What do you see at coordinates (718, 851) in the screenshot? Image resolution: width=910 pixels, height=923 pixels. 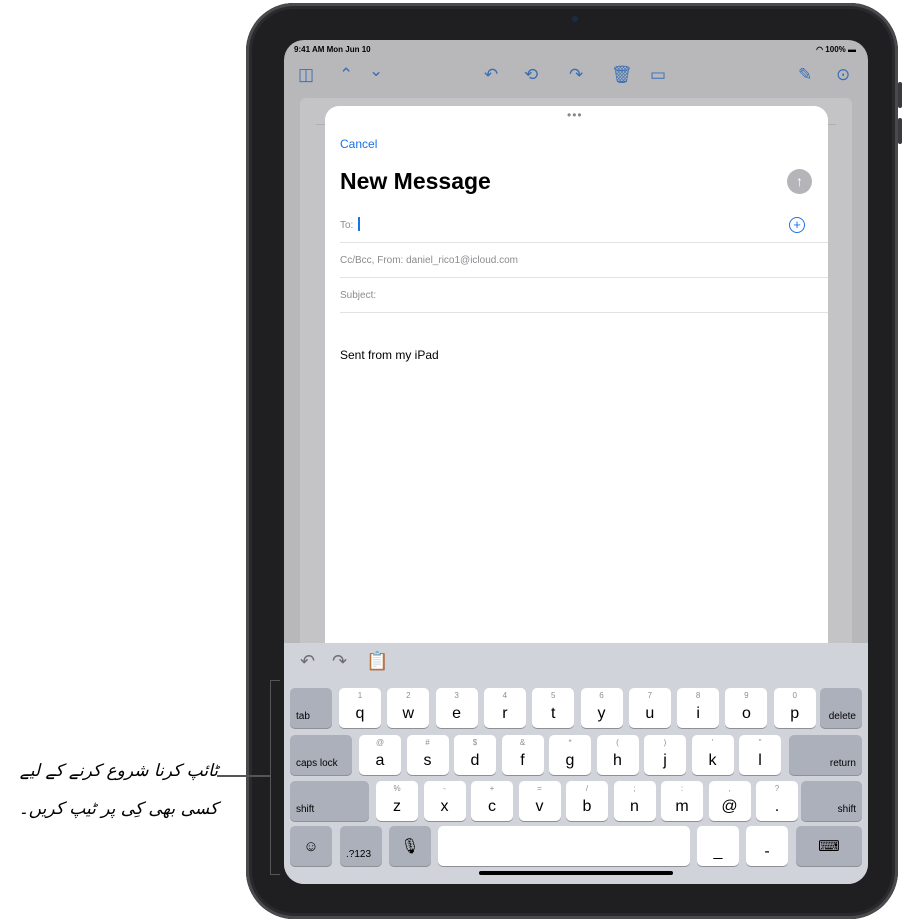 I see `key-label: _` at bounding box center [718, 851].